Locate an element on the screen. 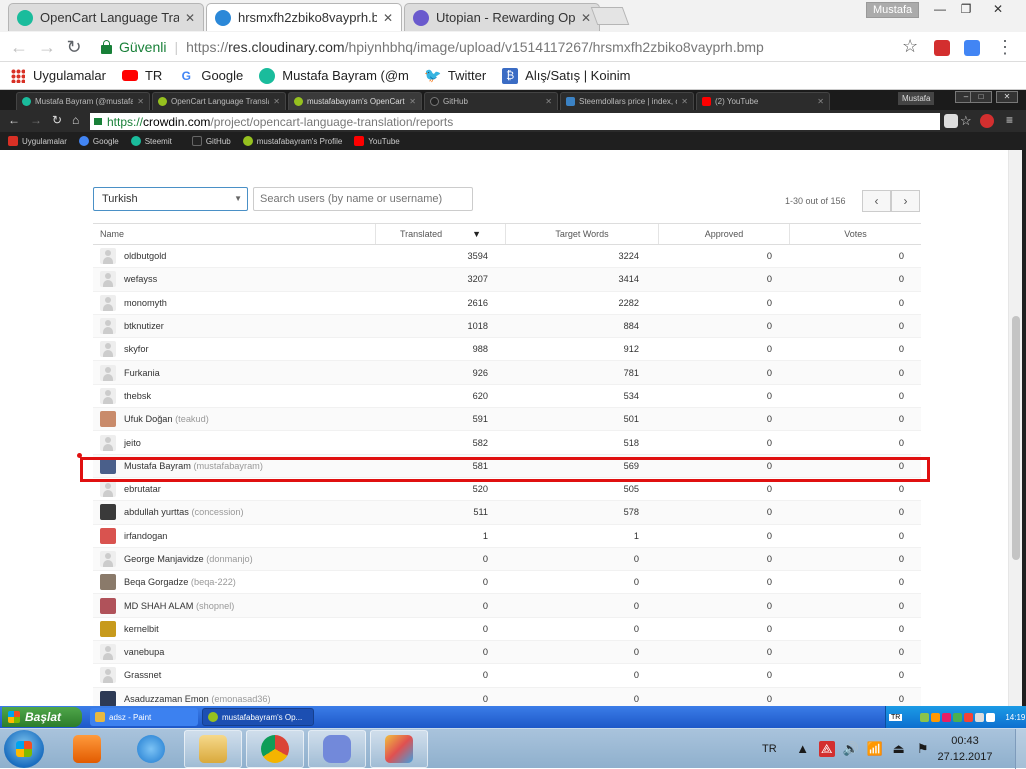  bookmark-google: G Google is located at coordinates (211, 76).